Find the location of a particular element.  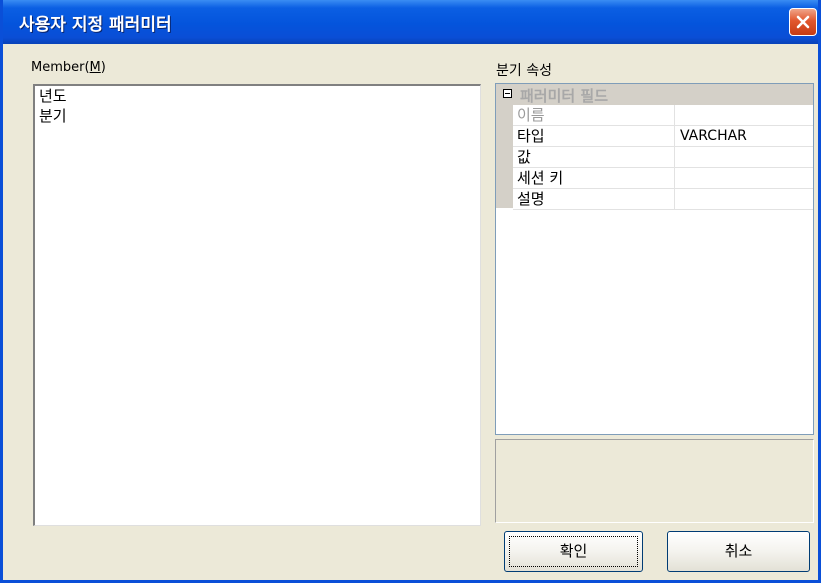

property-row: 값 is located at coordinates (663, 157).